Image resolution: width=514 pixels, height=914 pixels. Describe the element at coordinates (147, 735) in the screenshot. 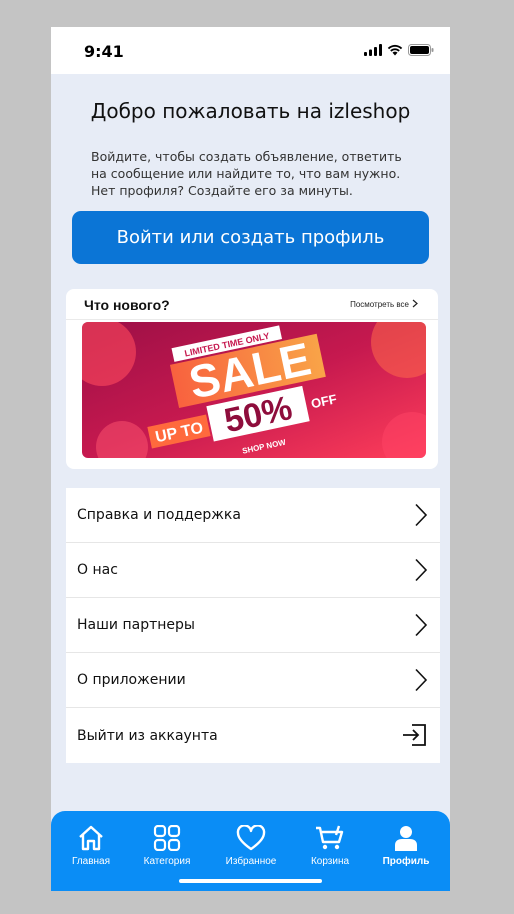

I see `menu-item-label: Выйти из аккаунта` at that location.